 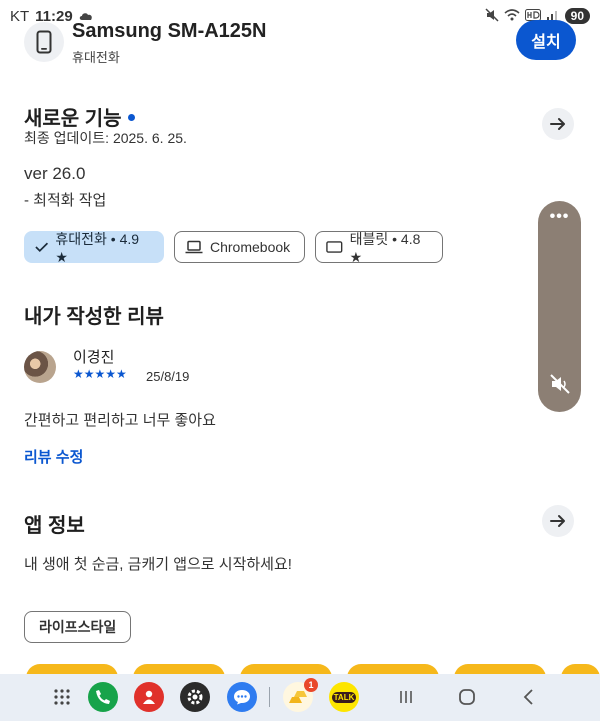 I want to click on whats-new-arrow-button, so click(x=558, y=124).